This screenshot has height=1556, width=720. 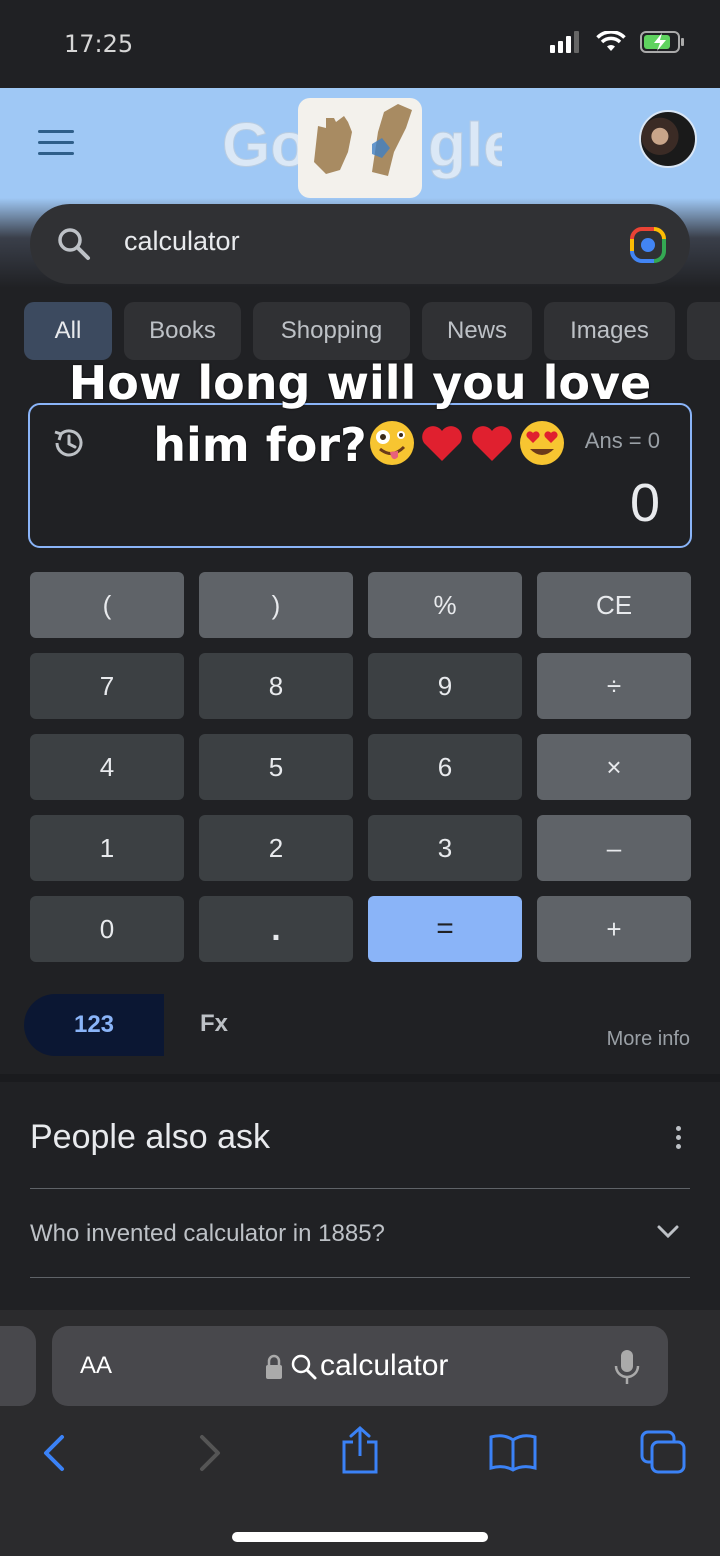 I want to click on caption-line-1: How long will you love, so click(x=360, y=383).